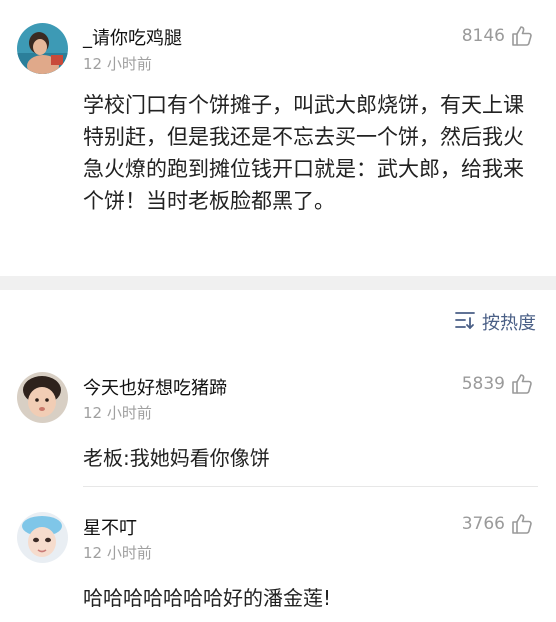  Describe the element at coordinates (483, 524) in the screenshot. I see `like-count: 3766` at that location.